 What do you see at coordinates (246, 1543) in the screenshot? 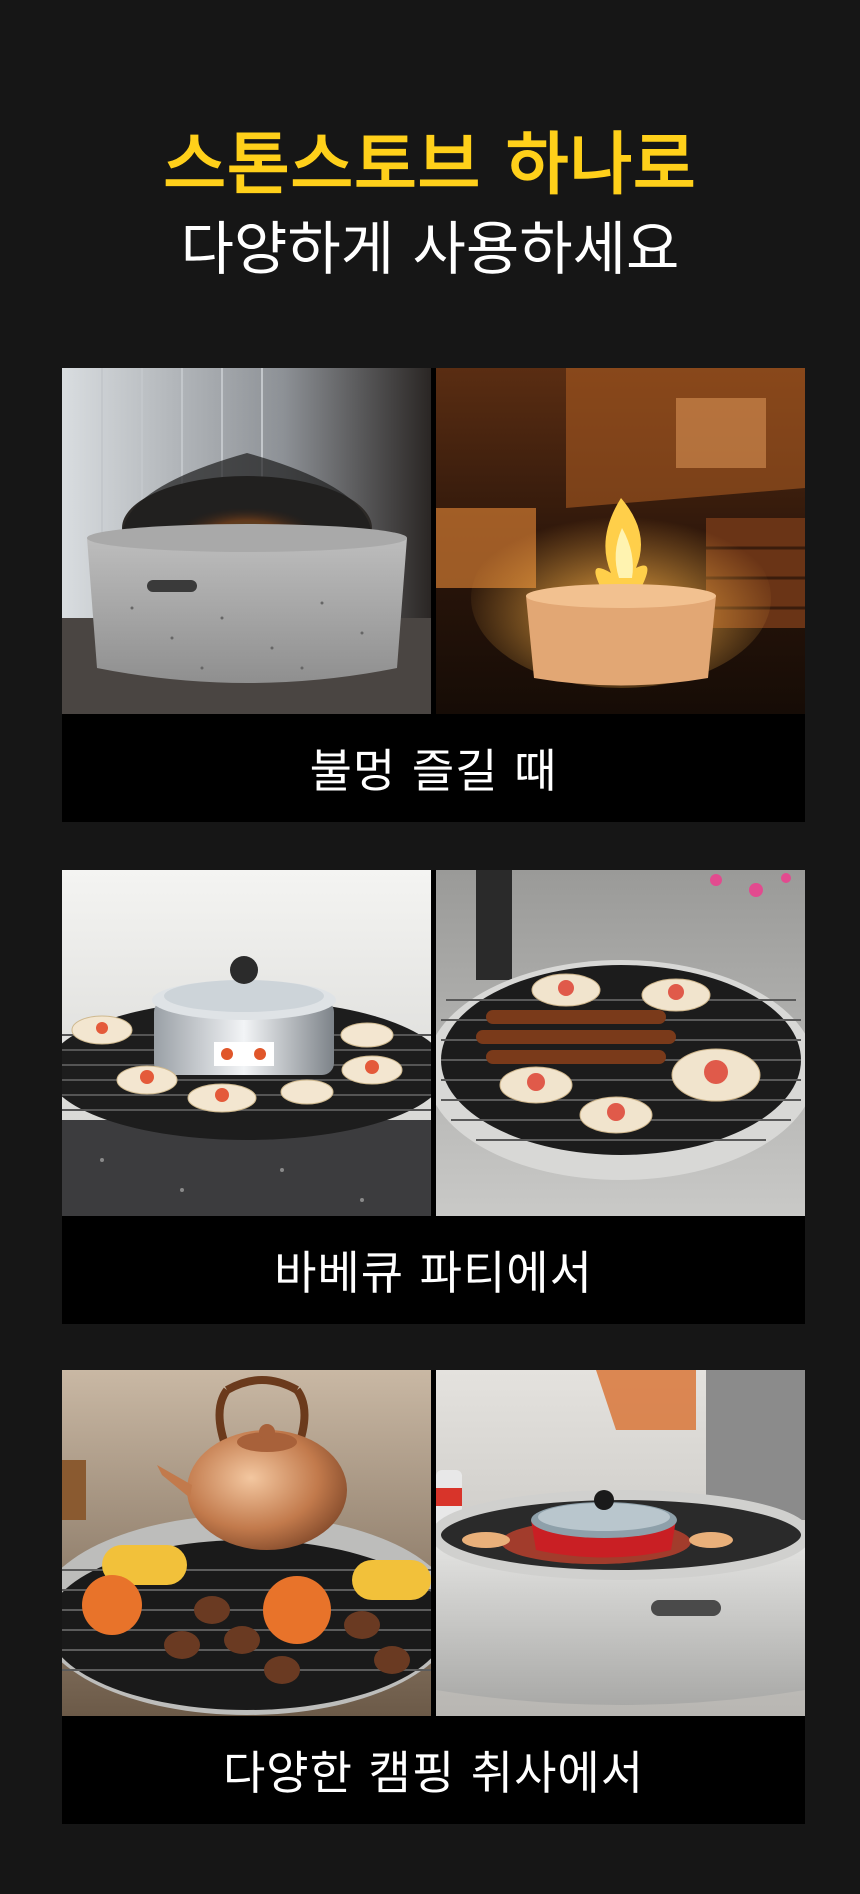
I see `photo-kettle-grill` at bounding box center [246, 1543].